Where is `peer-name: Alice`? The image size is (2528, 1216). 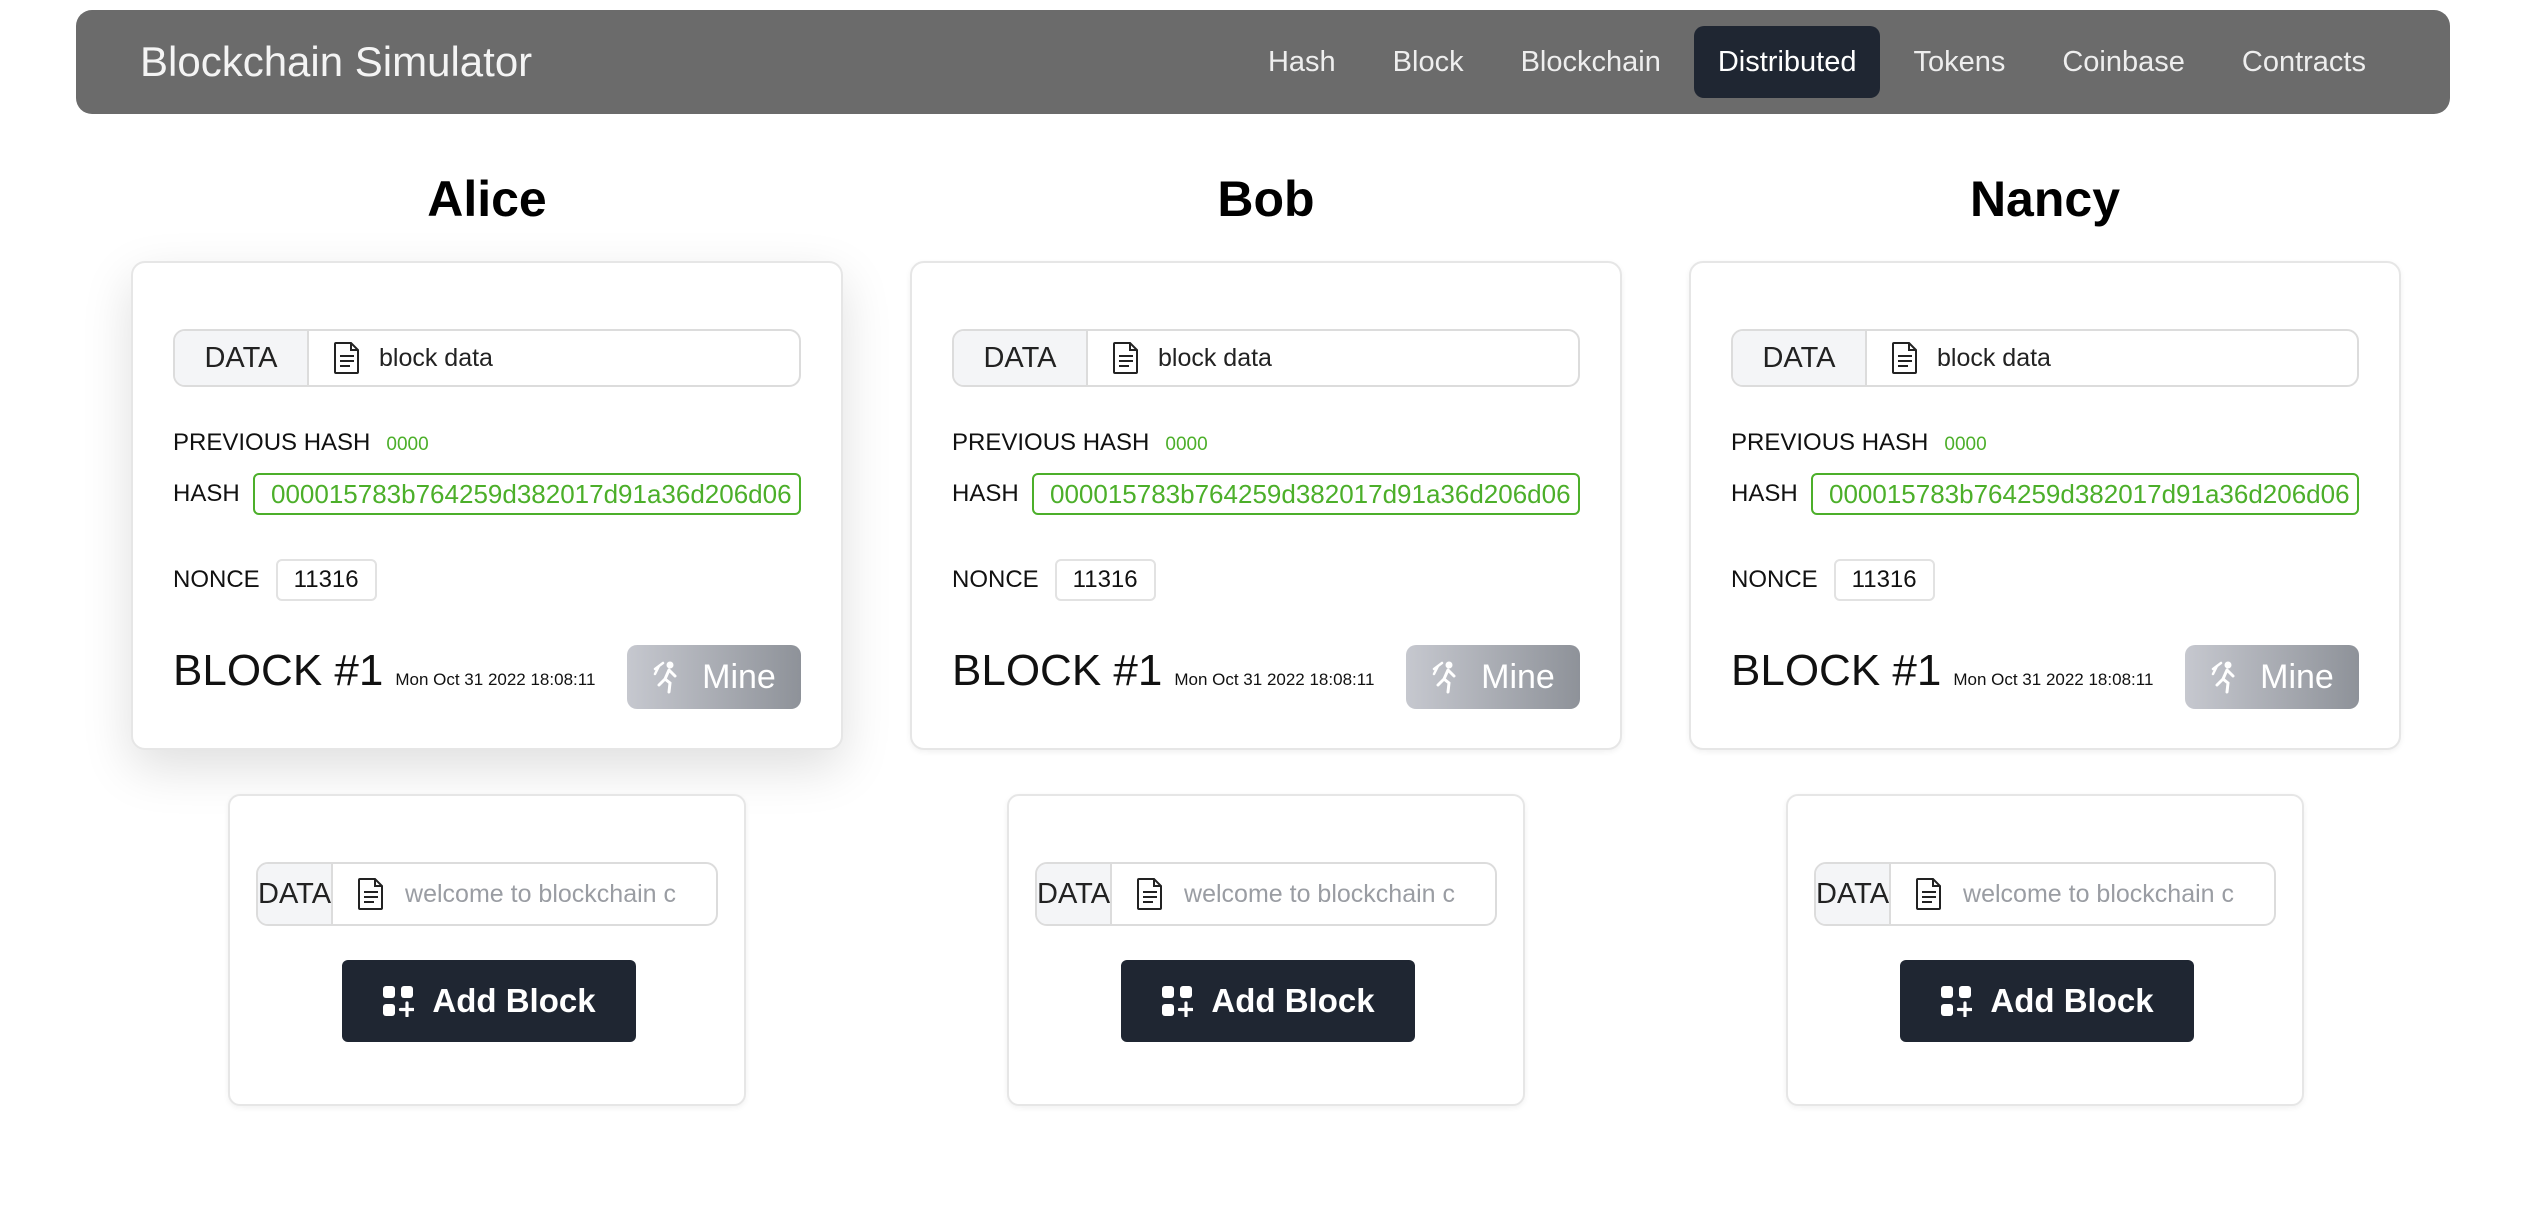
peer-name: Alice is located at coordinates (487, 199).